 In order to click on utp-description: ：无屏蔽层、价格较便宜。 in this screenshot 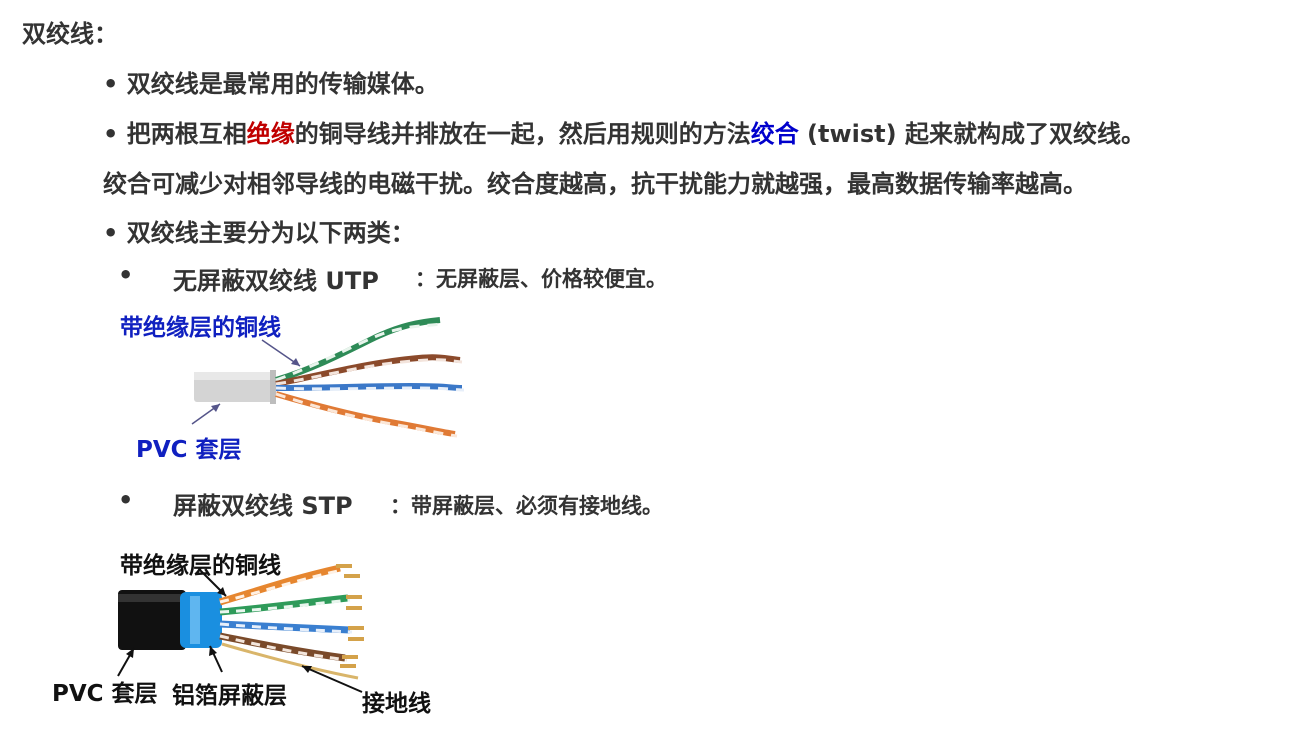, I will do `click(541, 279)`.